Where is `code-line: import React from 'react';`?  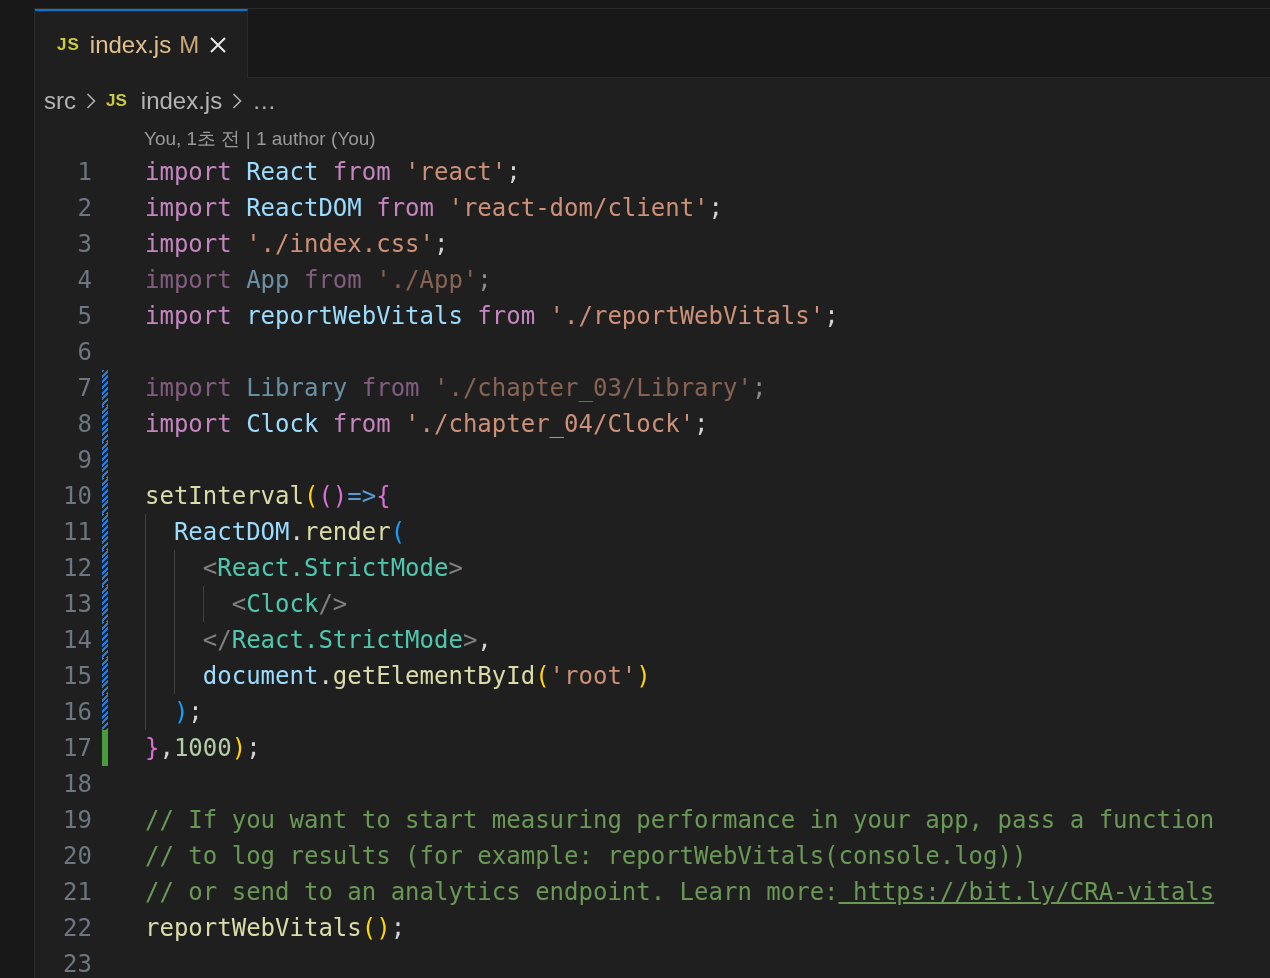
code-line: import React from 'react'; is located at coordinates (333, 172).